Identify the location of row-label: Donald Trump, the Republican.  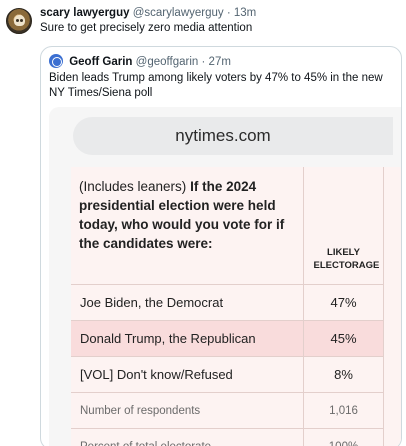
(168, 338).